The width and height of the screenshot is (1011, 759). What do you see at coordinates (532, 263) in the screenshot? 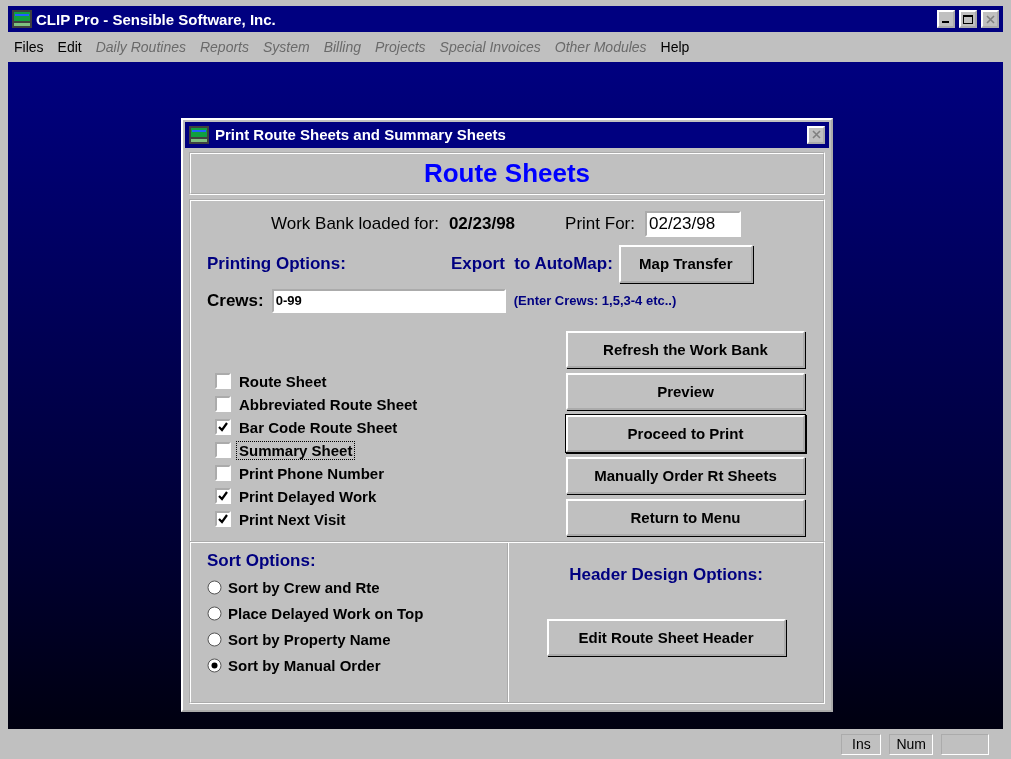
I see `export-label: Export to AutoMap:` at bounding box center [532, 263].